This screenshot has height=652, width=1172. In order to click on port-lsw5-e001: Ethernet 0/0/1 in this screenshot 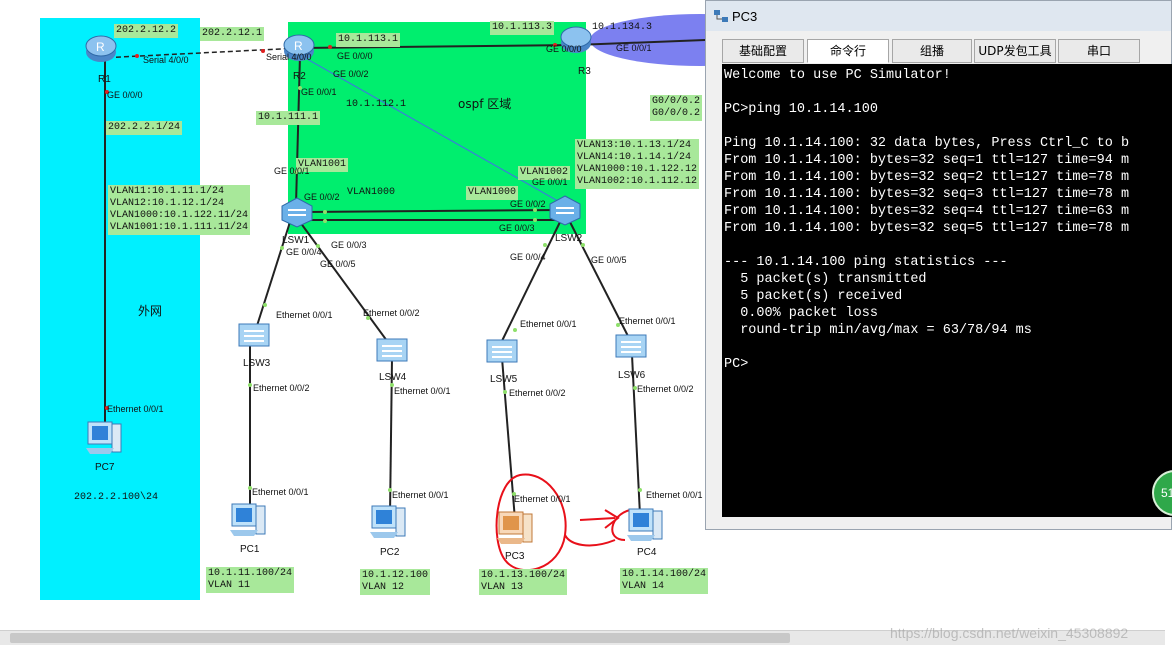, I will do `click(548, 324)`.